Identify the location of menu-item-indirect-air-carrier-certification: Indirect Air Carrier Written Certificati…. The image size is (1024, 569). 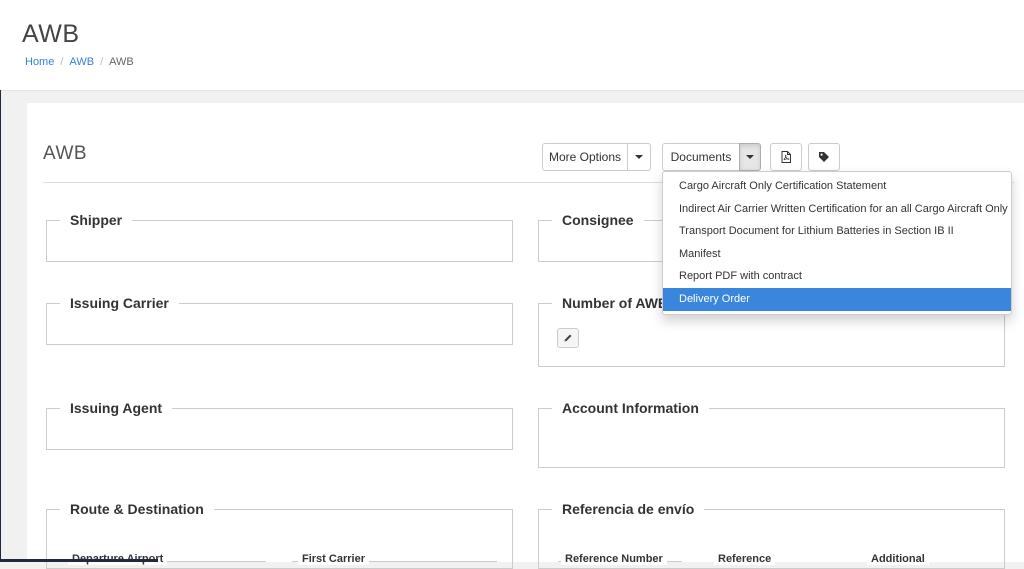
(837, 209).